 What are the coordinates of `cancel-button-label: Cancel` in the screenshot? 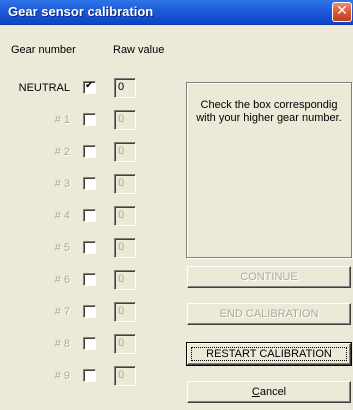 It's located at (269, 392).